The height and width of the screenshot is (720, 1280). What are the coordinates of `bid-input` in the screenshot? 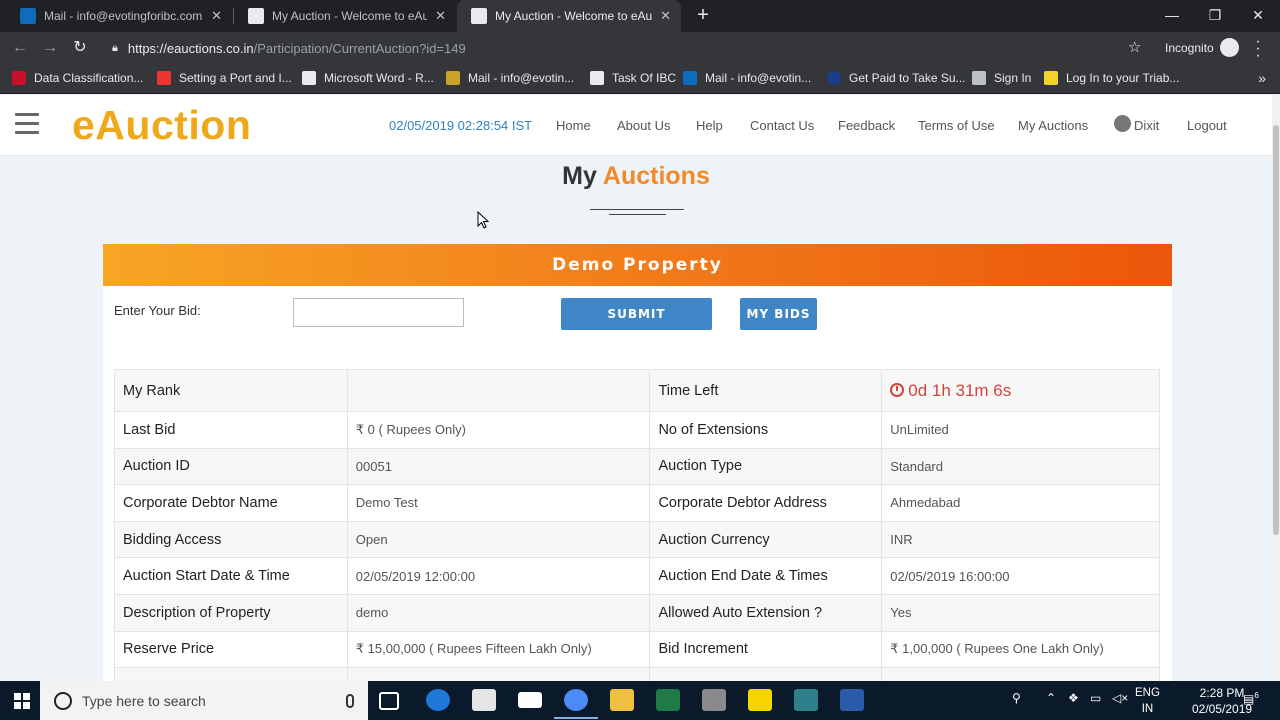 It's located at (378, 312).